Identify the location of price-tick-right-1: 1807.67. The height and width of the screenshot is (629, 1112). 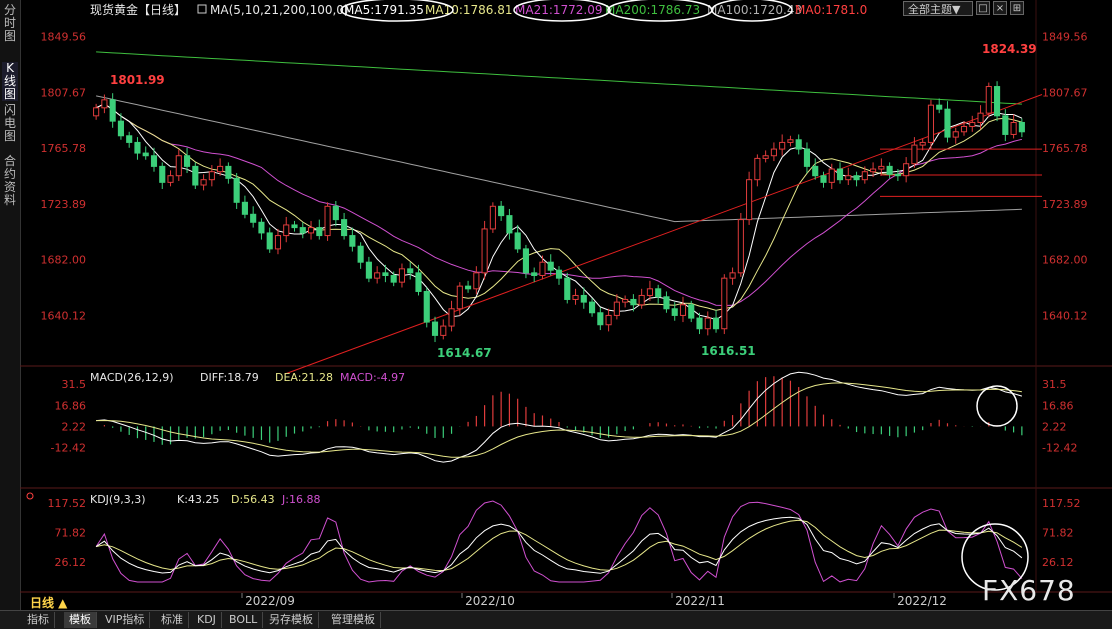
(1065, 92).